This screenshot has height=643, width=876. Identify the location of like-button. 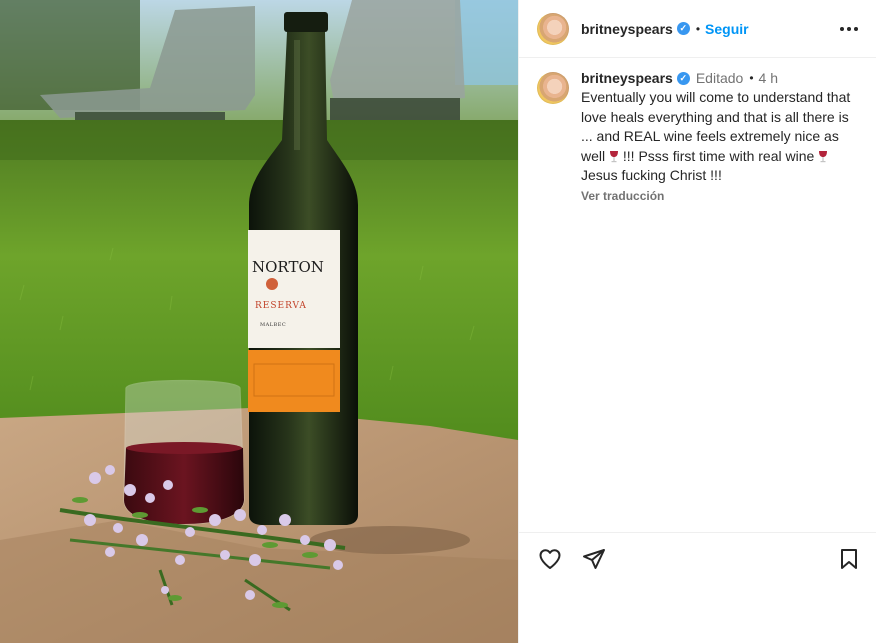
(550, 559).